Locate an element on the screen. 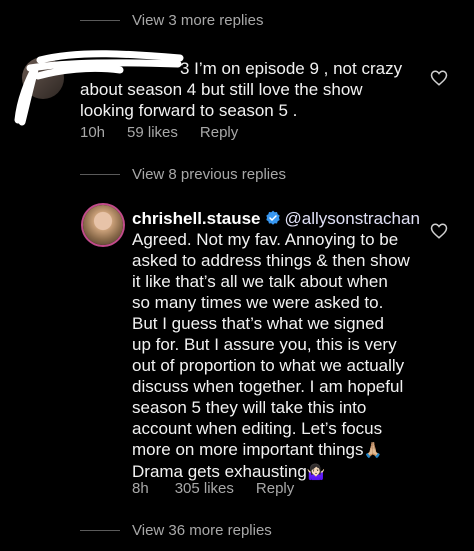  mention-link: @allysonstrachan is located at coordinates (352, 218).